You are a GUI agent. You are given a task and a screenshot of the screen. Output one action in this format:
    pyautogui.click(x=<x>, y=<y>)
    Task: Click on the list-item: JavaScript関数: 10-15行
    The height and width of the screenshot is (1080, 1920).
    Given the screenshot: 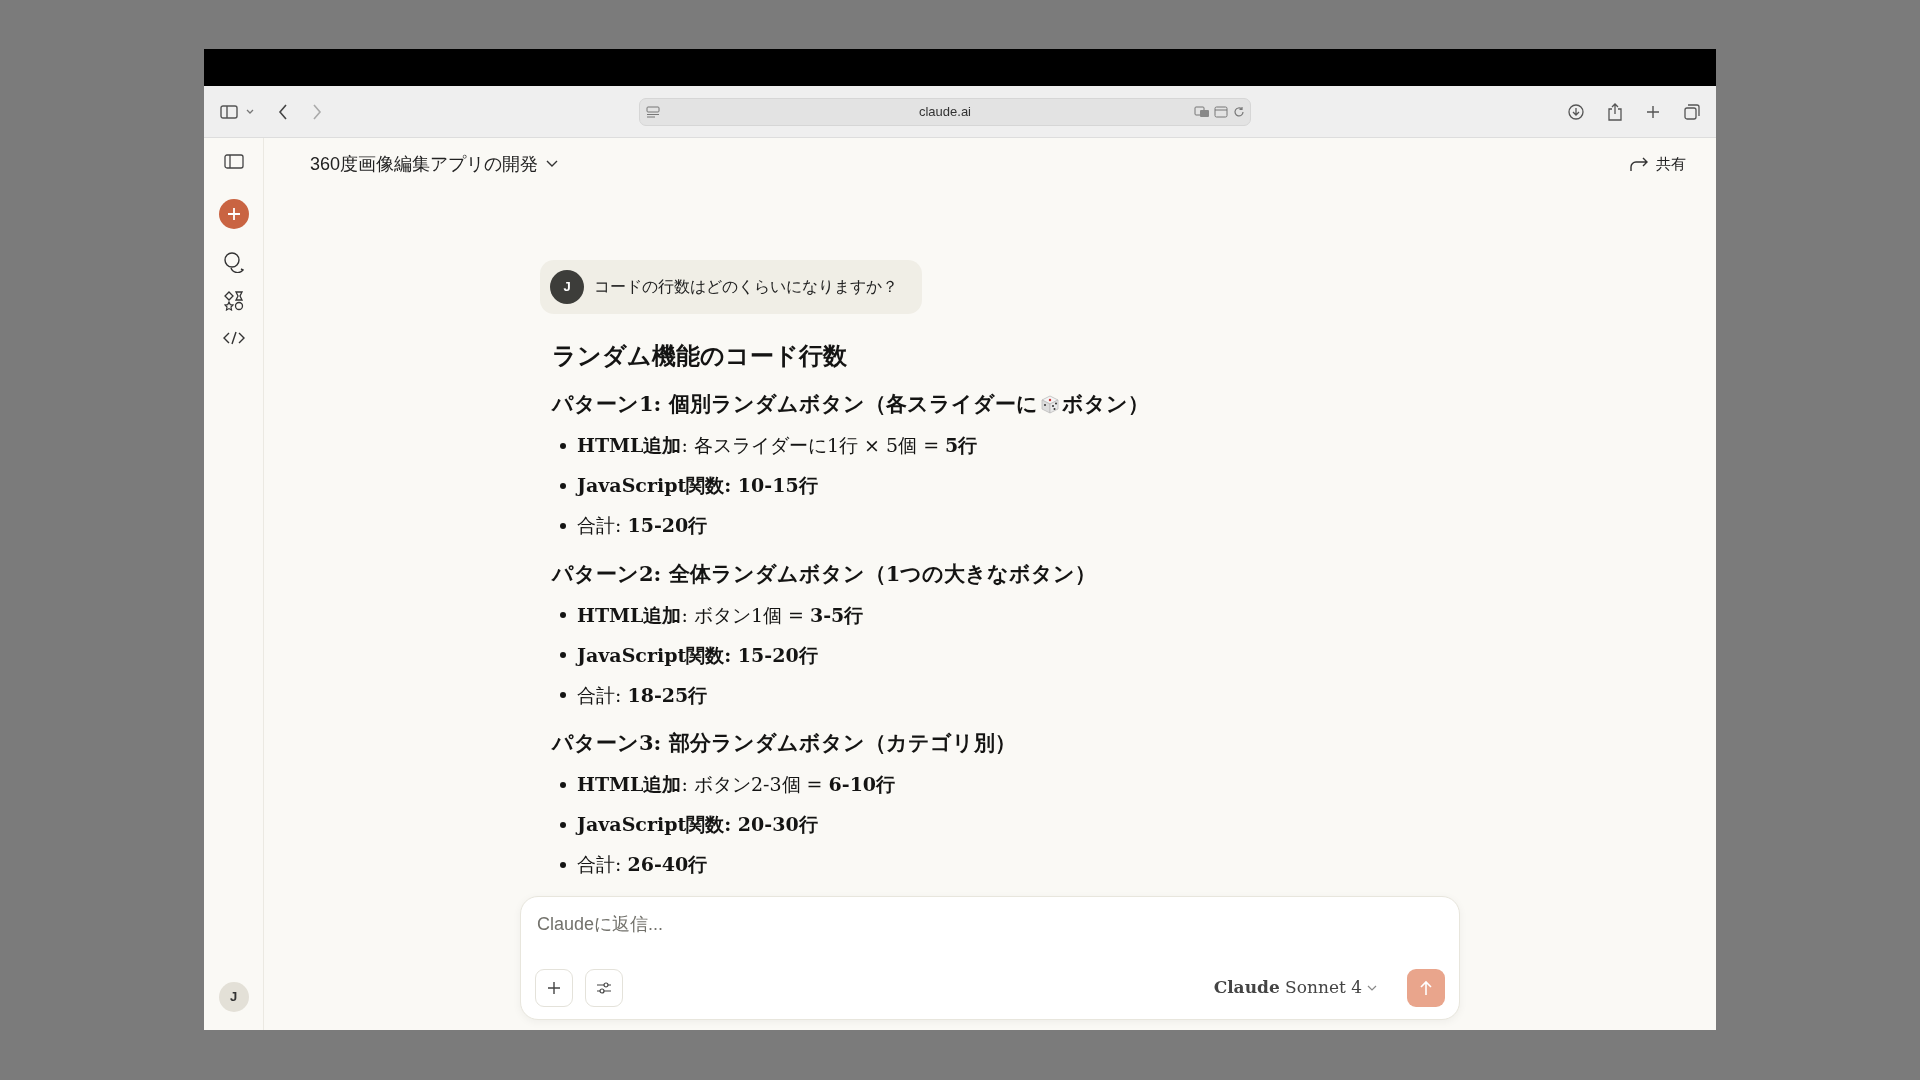 What is the action you would take?
    pyautogui.click(x=697, y=486)
    